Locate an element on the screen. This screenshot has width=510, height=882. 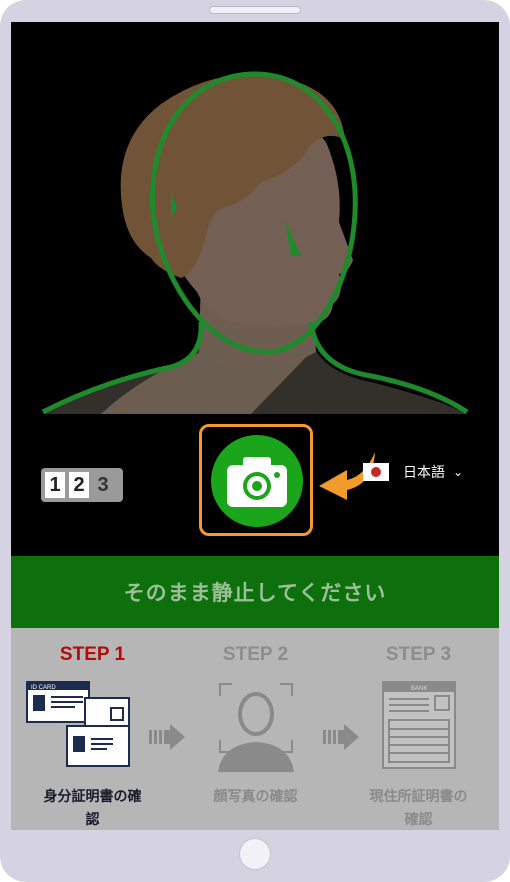
face-scan-icon is located at coordinates (256, 727).